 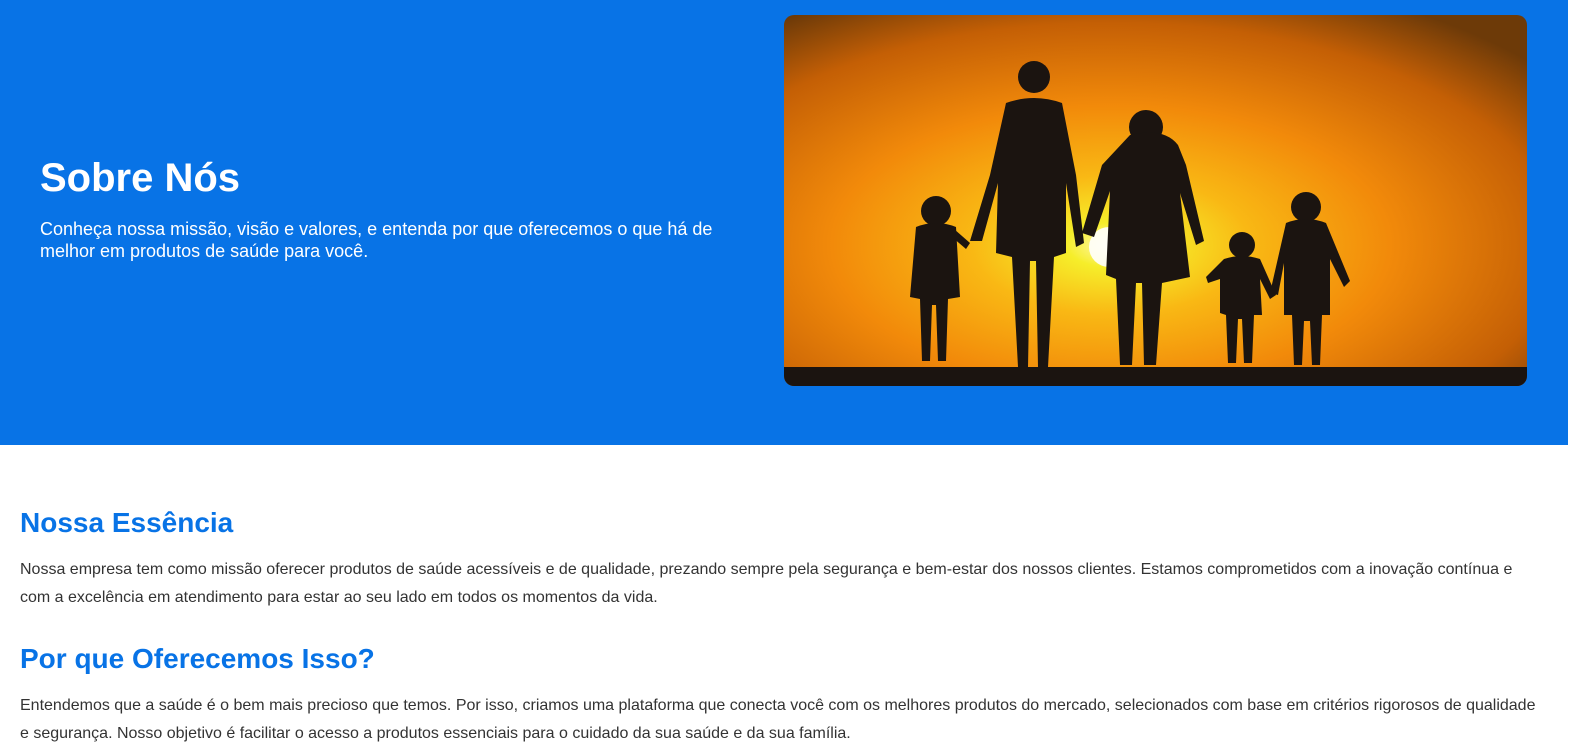 I want to click on page-scrollbar, so click(x=1577, y=378).